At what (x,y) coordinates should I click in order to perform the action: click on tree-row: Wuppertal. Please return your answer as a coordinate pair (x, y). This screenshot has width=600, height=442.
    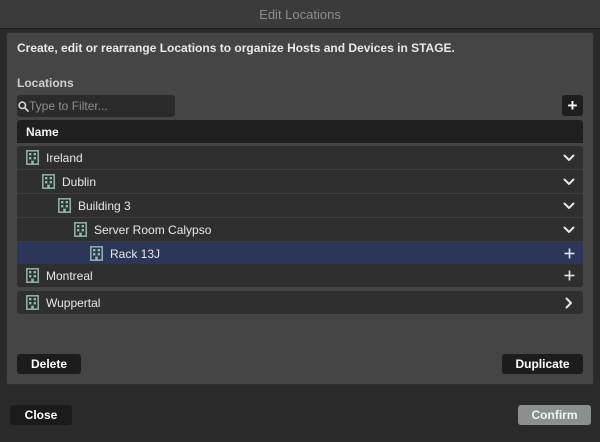
    Looking at the image, I should click on (300, 302).